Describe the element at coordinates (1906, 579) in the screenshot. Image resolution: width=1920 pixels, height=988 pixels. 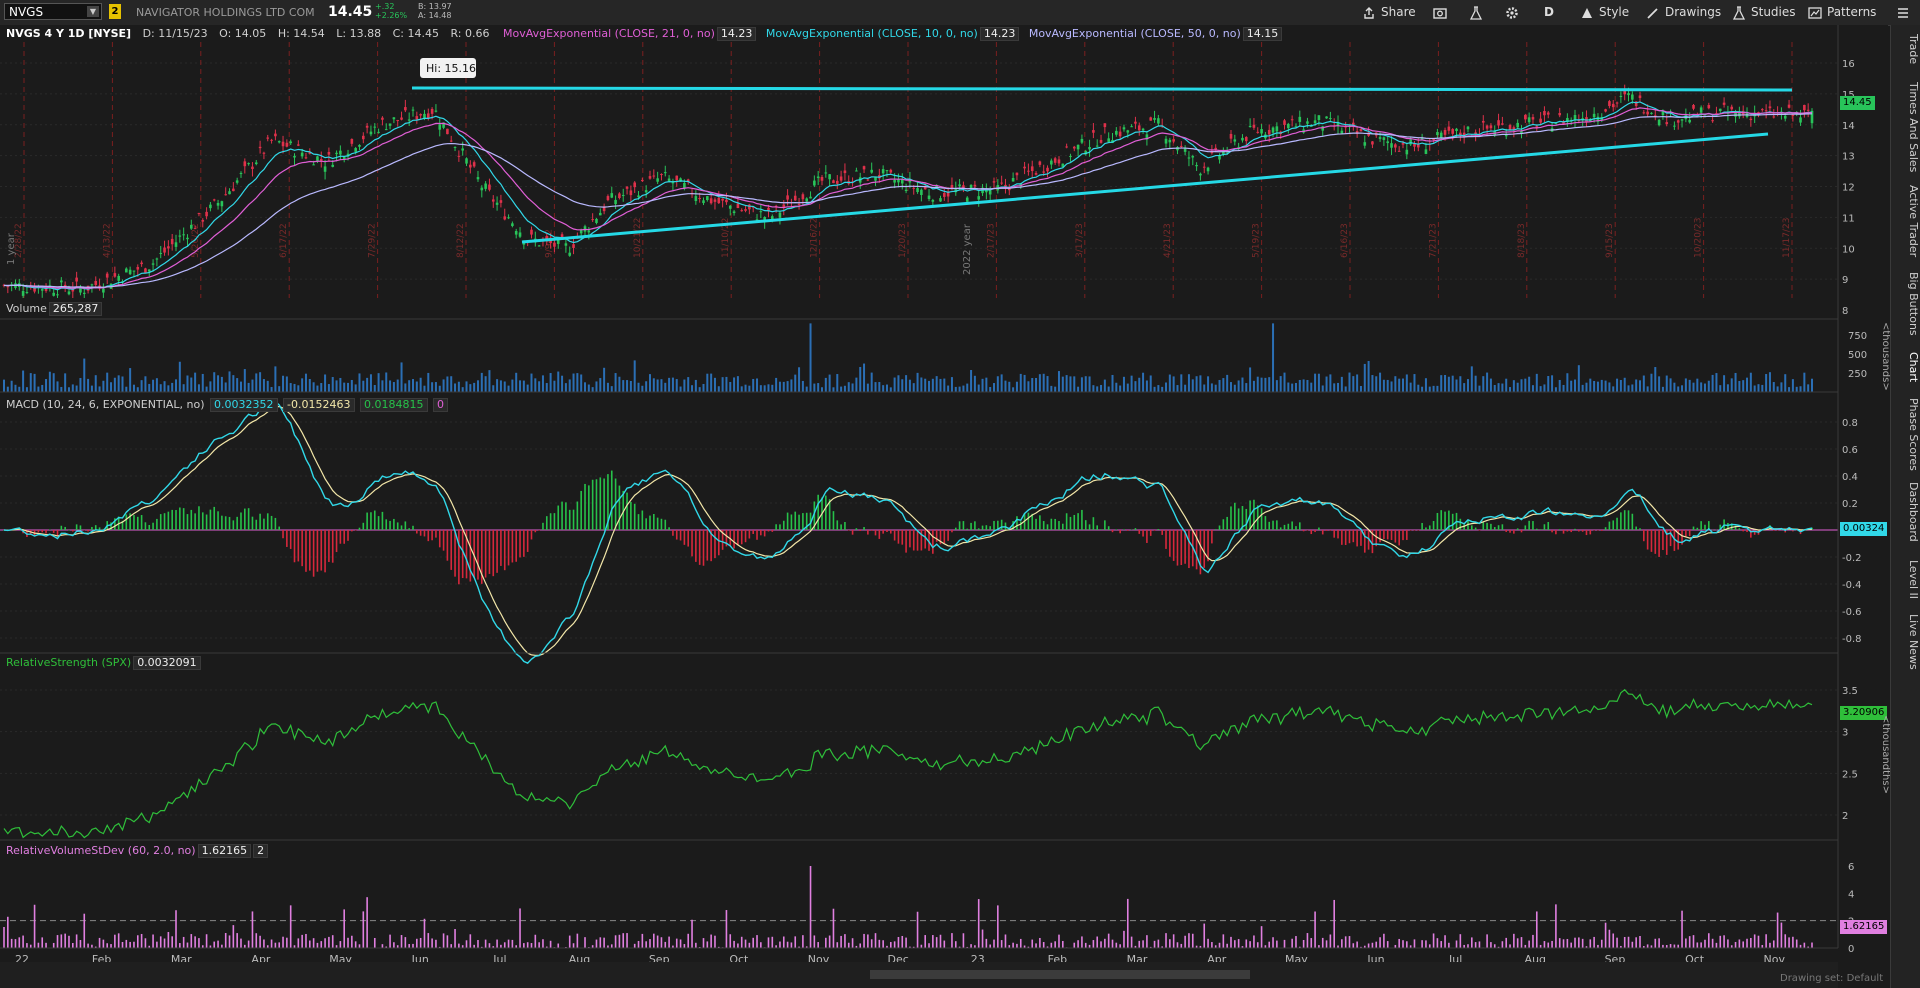
I see `tab-level-ii: Level II` at that location.